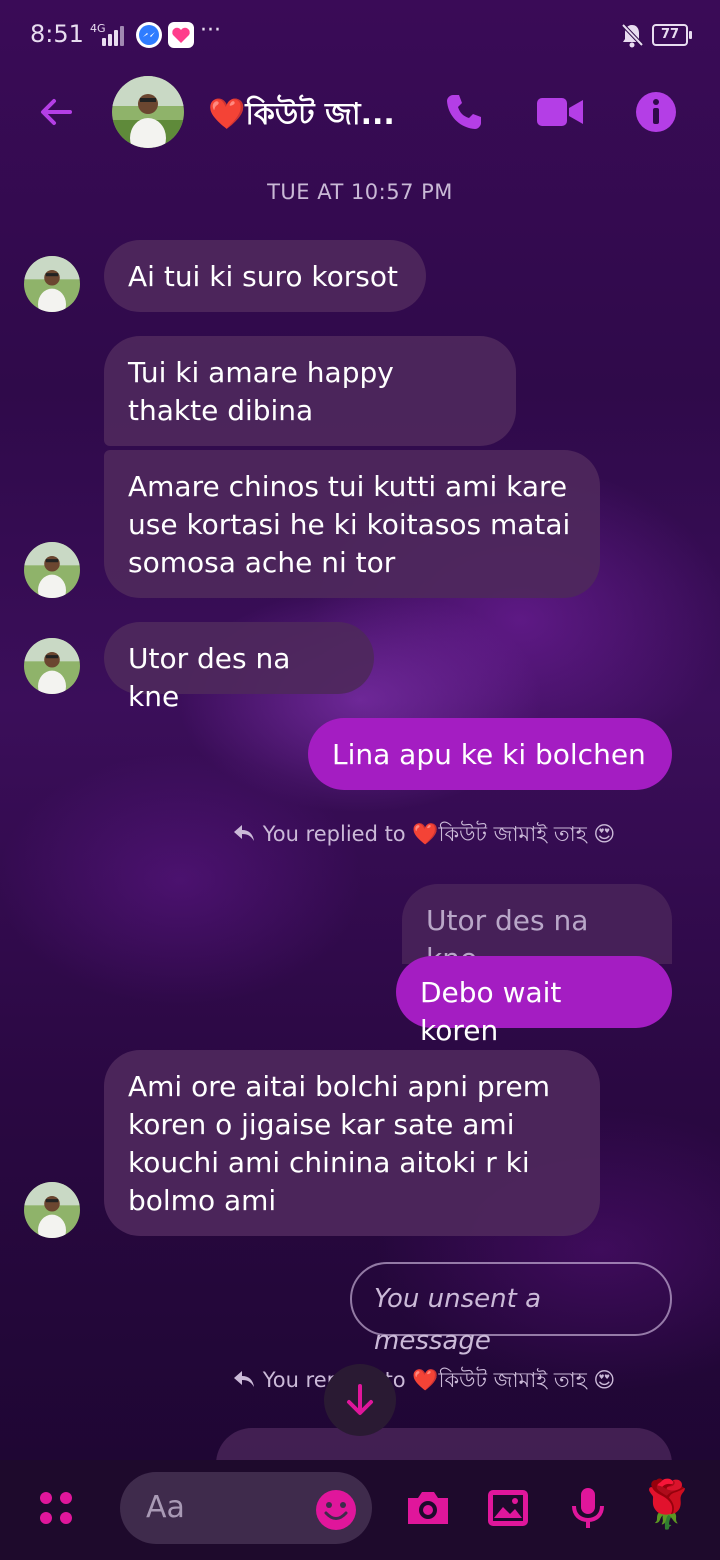 This screenshot has height=1560, width=720. Describe the element at coordinates (534, 1001) in the screenshot. I see `my-message-bubble: Debo wait koren` at that location.